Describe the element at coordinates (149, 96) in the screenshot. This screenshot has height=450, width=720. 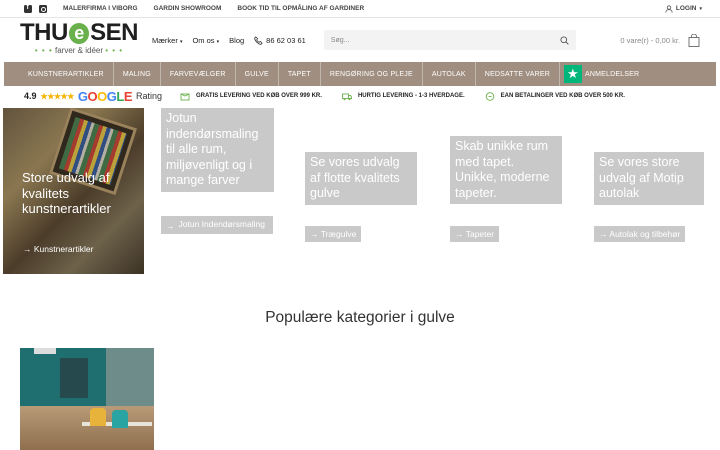
I see `rating-label: Rating` at that location.